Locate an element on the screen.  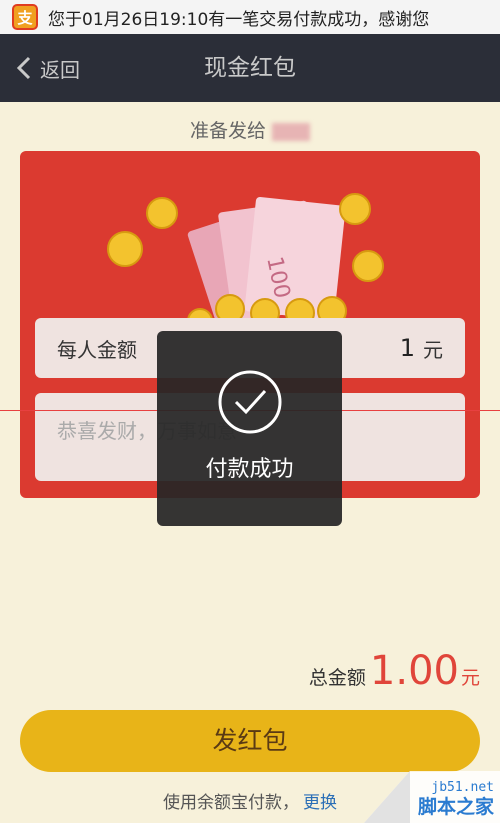
total-label: 总金额 is located at coordinates (337, 678).